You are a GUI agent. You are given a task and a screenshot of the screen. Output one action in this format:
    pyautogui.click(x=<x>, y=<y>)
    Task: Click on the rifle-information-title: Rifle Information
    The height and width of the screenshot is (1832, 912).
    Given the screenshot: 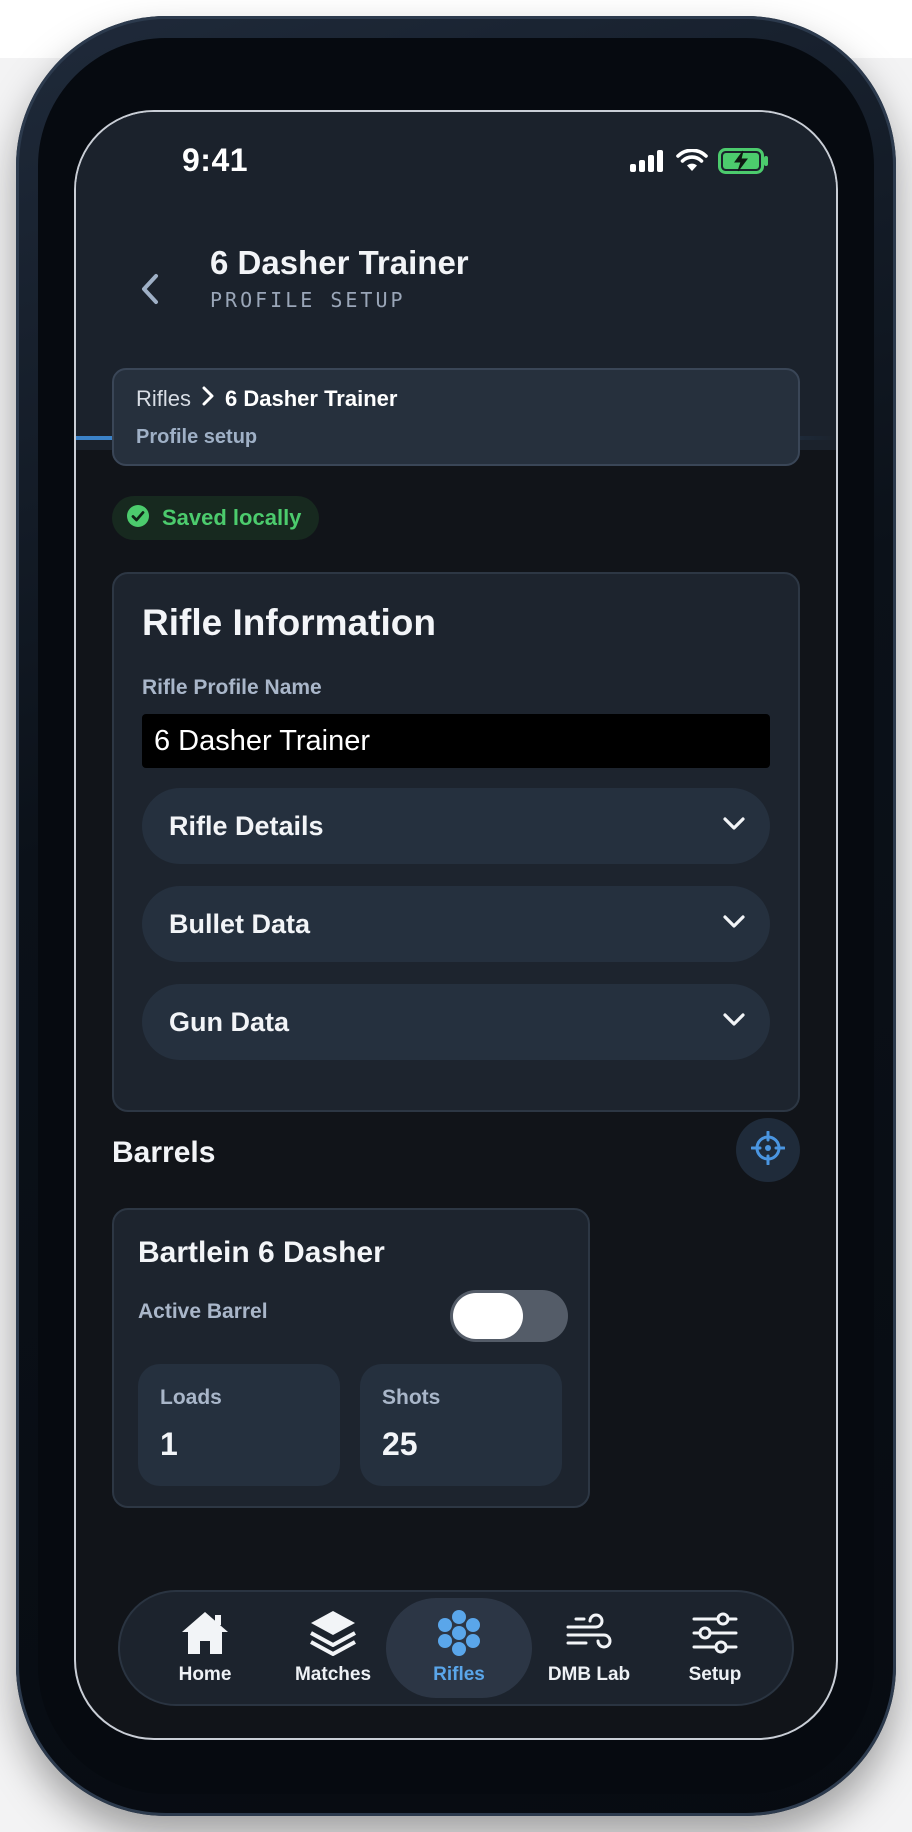 What is the action you would take?
    pyautogui.click(x=289, y=622)
    